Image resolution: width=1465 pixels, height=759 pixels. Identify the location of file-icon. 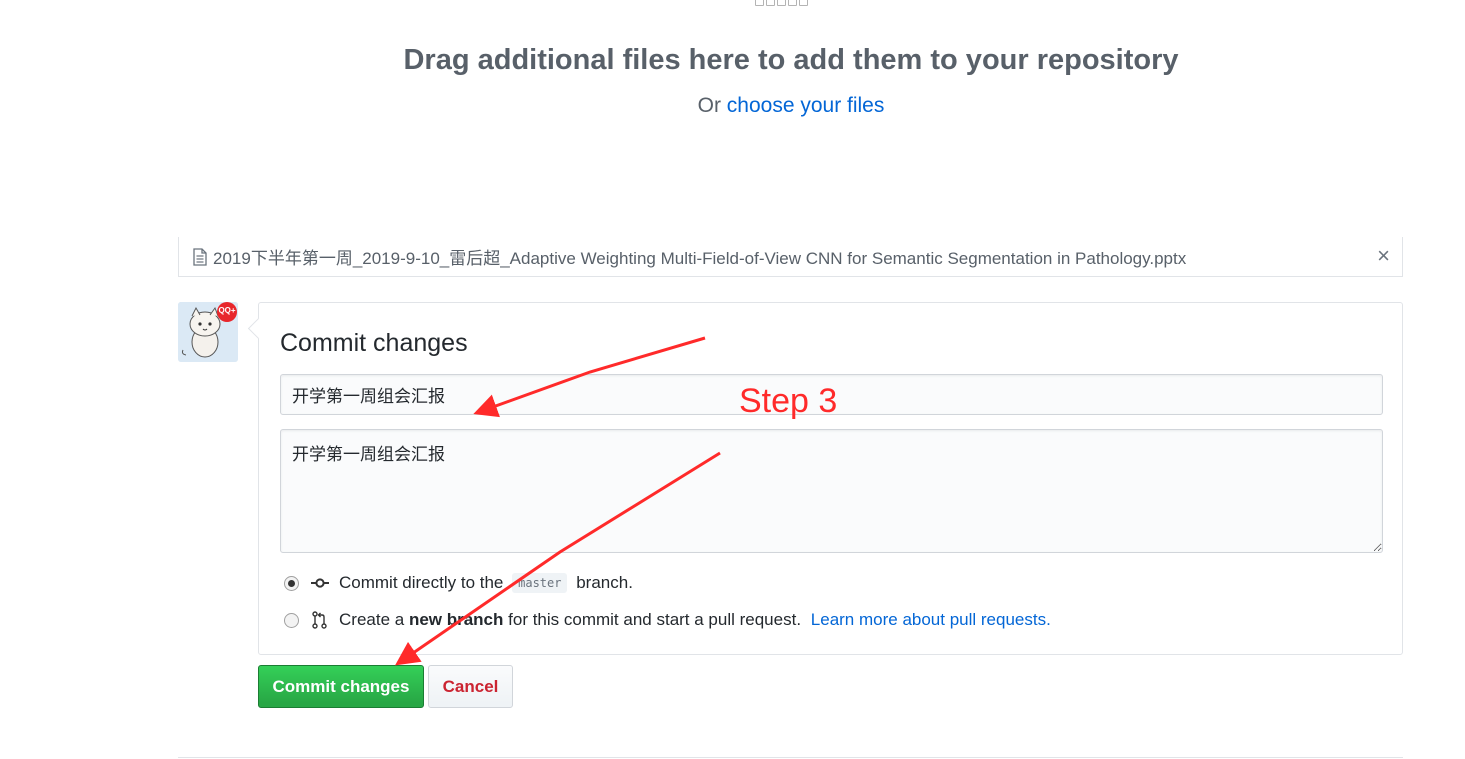
(200, 256).